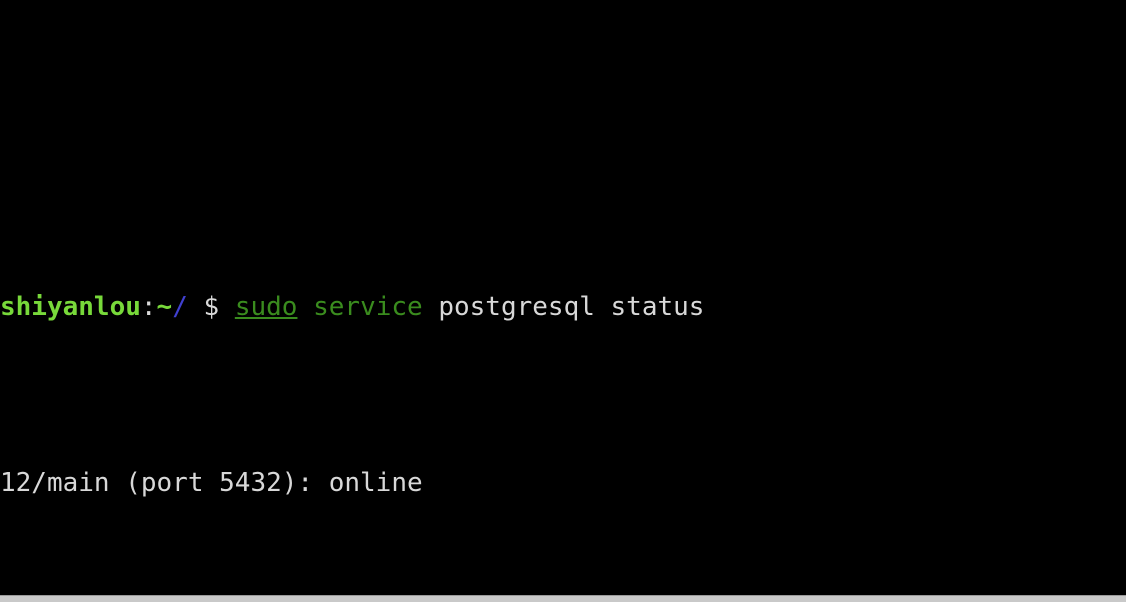  Describe the element at coordinates (180, 306) in the screenshot. I see `prompt-slash: /` at that location.